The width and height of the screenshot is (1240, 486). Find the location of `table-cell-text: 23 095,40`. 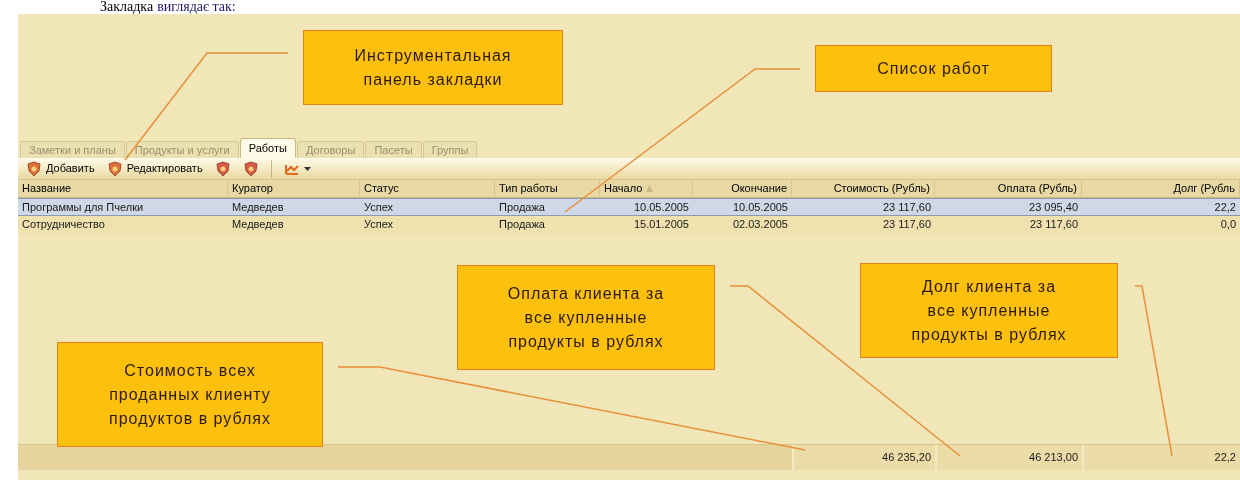

table-cell-text: 23 095,40 is located at coordinates (1053, 207).